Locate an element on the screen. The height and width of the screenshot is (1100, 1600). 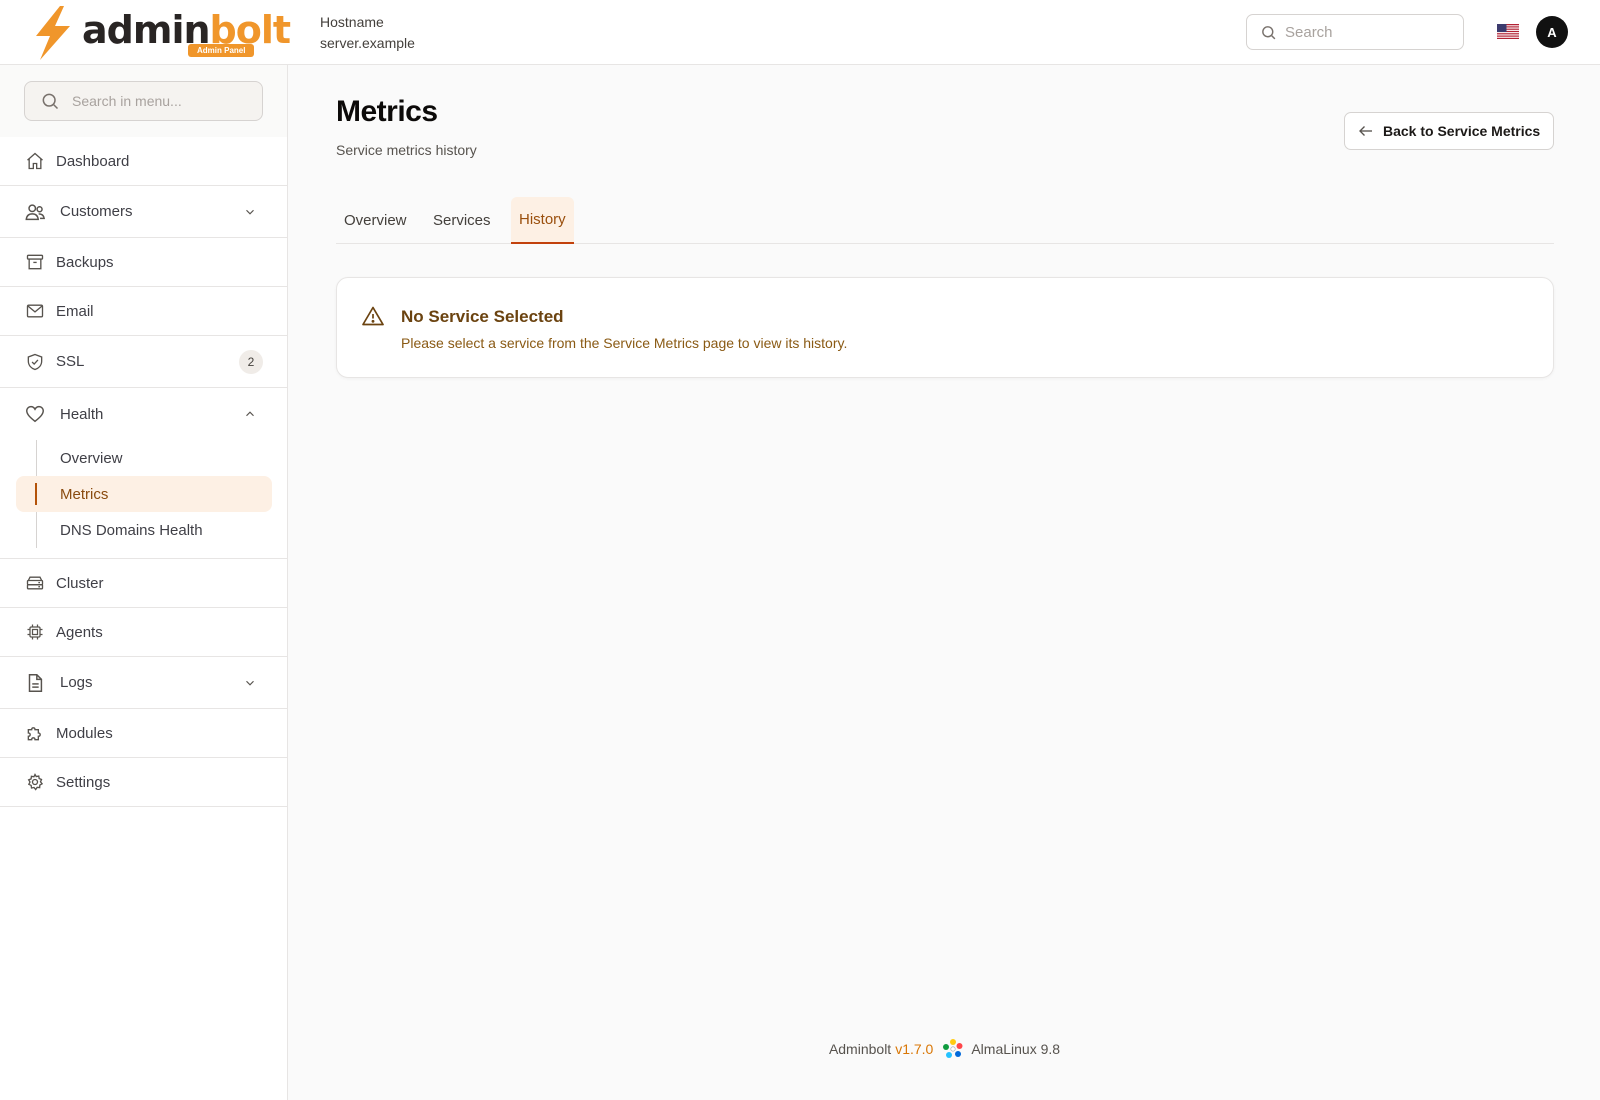
sidebar-item-label: Agents is located at coordinates (79, 632).